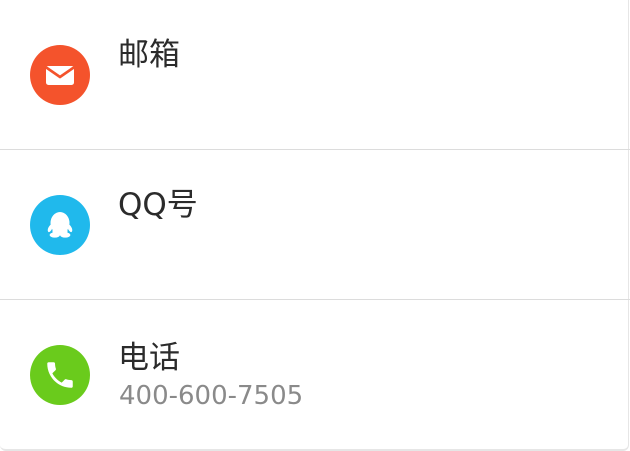  What do you see at coordinates (149, 55) in the screenshot?
I see `contact-title-email: 邮箱` at bounding box center [149, 55].